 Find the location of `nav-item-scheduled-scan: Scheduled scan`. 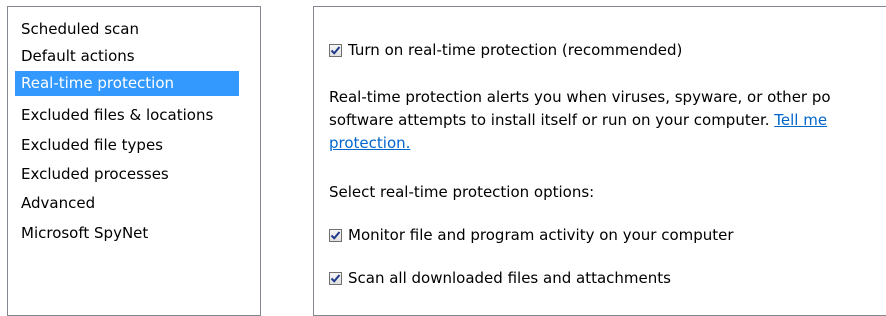

nav-item-scheduled-scan: Scheduled scan is located at coordinates (80, 29).